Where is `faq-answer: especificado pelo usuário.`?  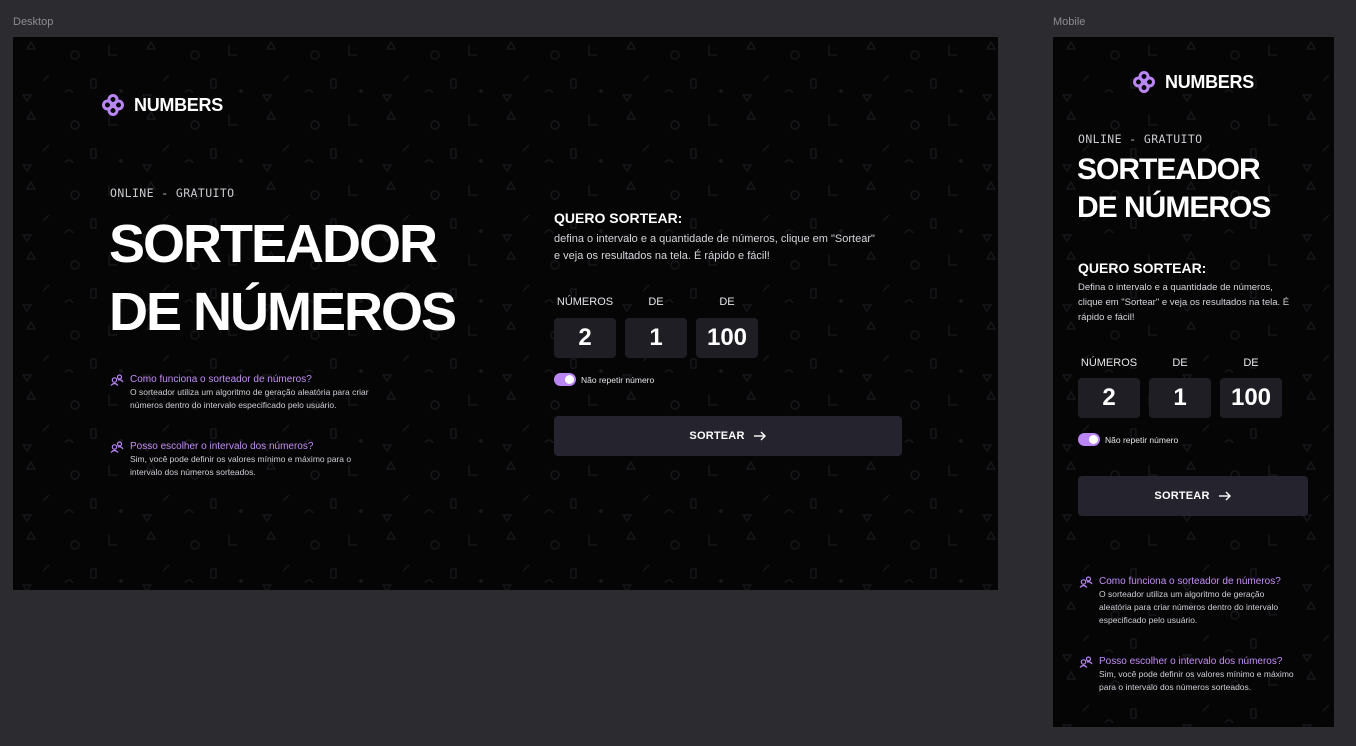
faq-answer: especificado pelo usuário. is located at coordinates (1148, 620).